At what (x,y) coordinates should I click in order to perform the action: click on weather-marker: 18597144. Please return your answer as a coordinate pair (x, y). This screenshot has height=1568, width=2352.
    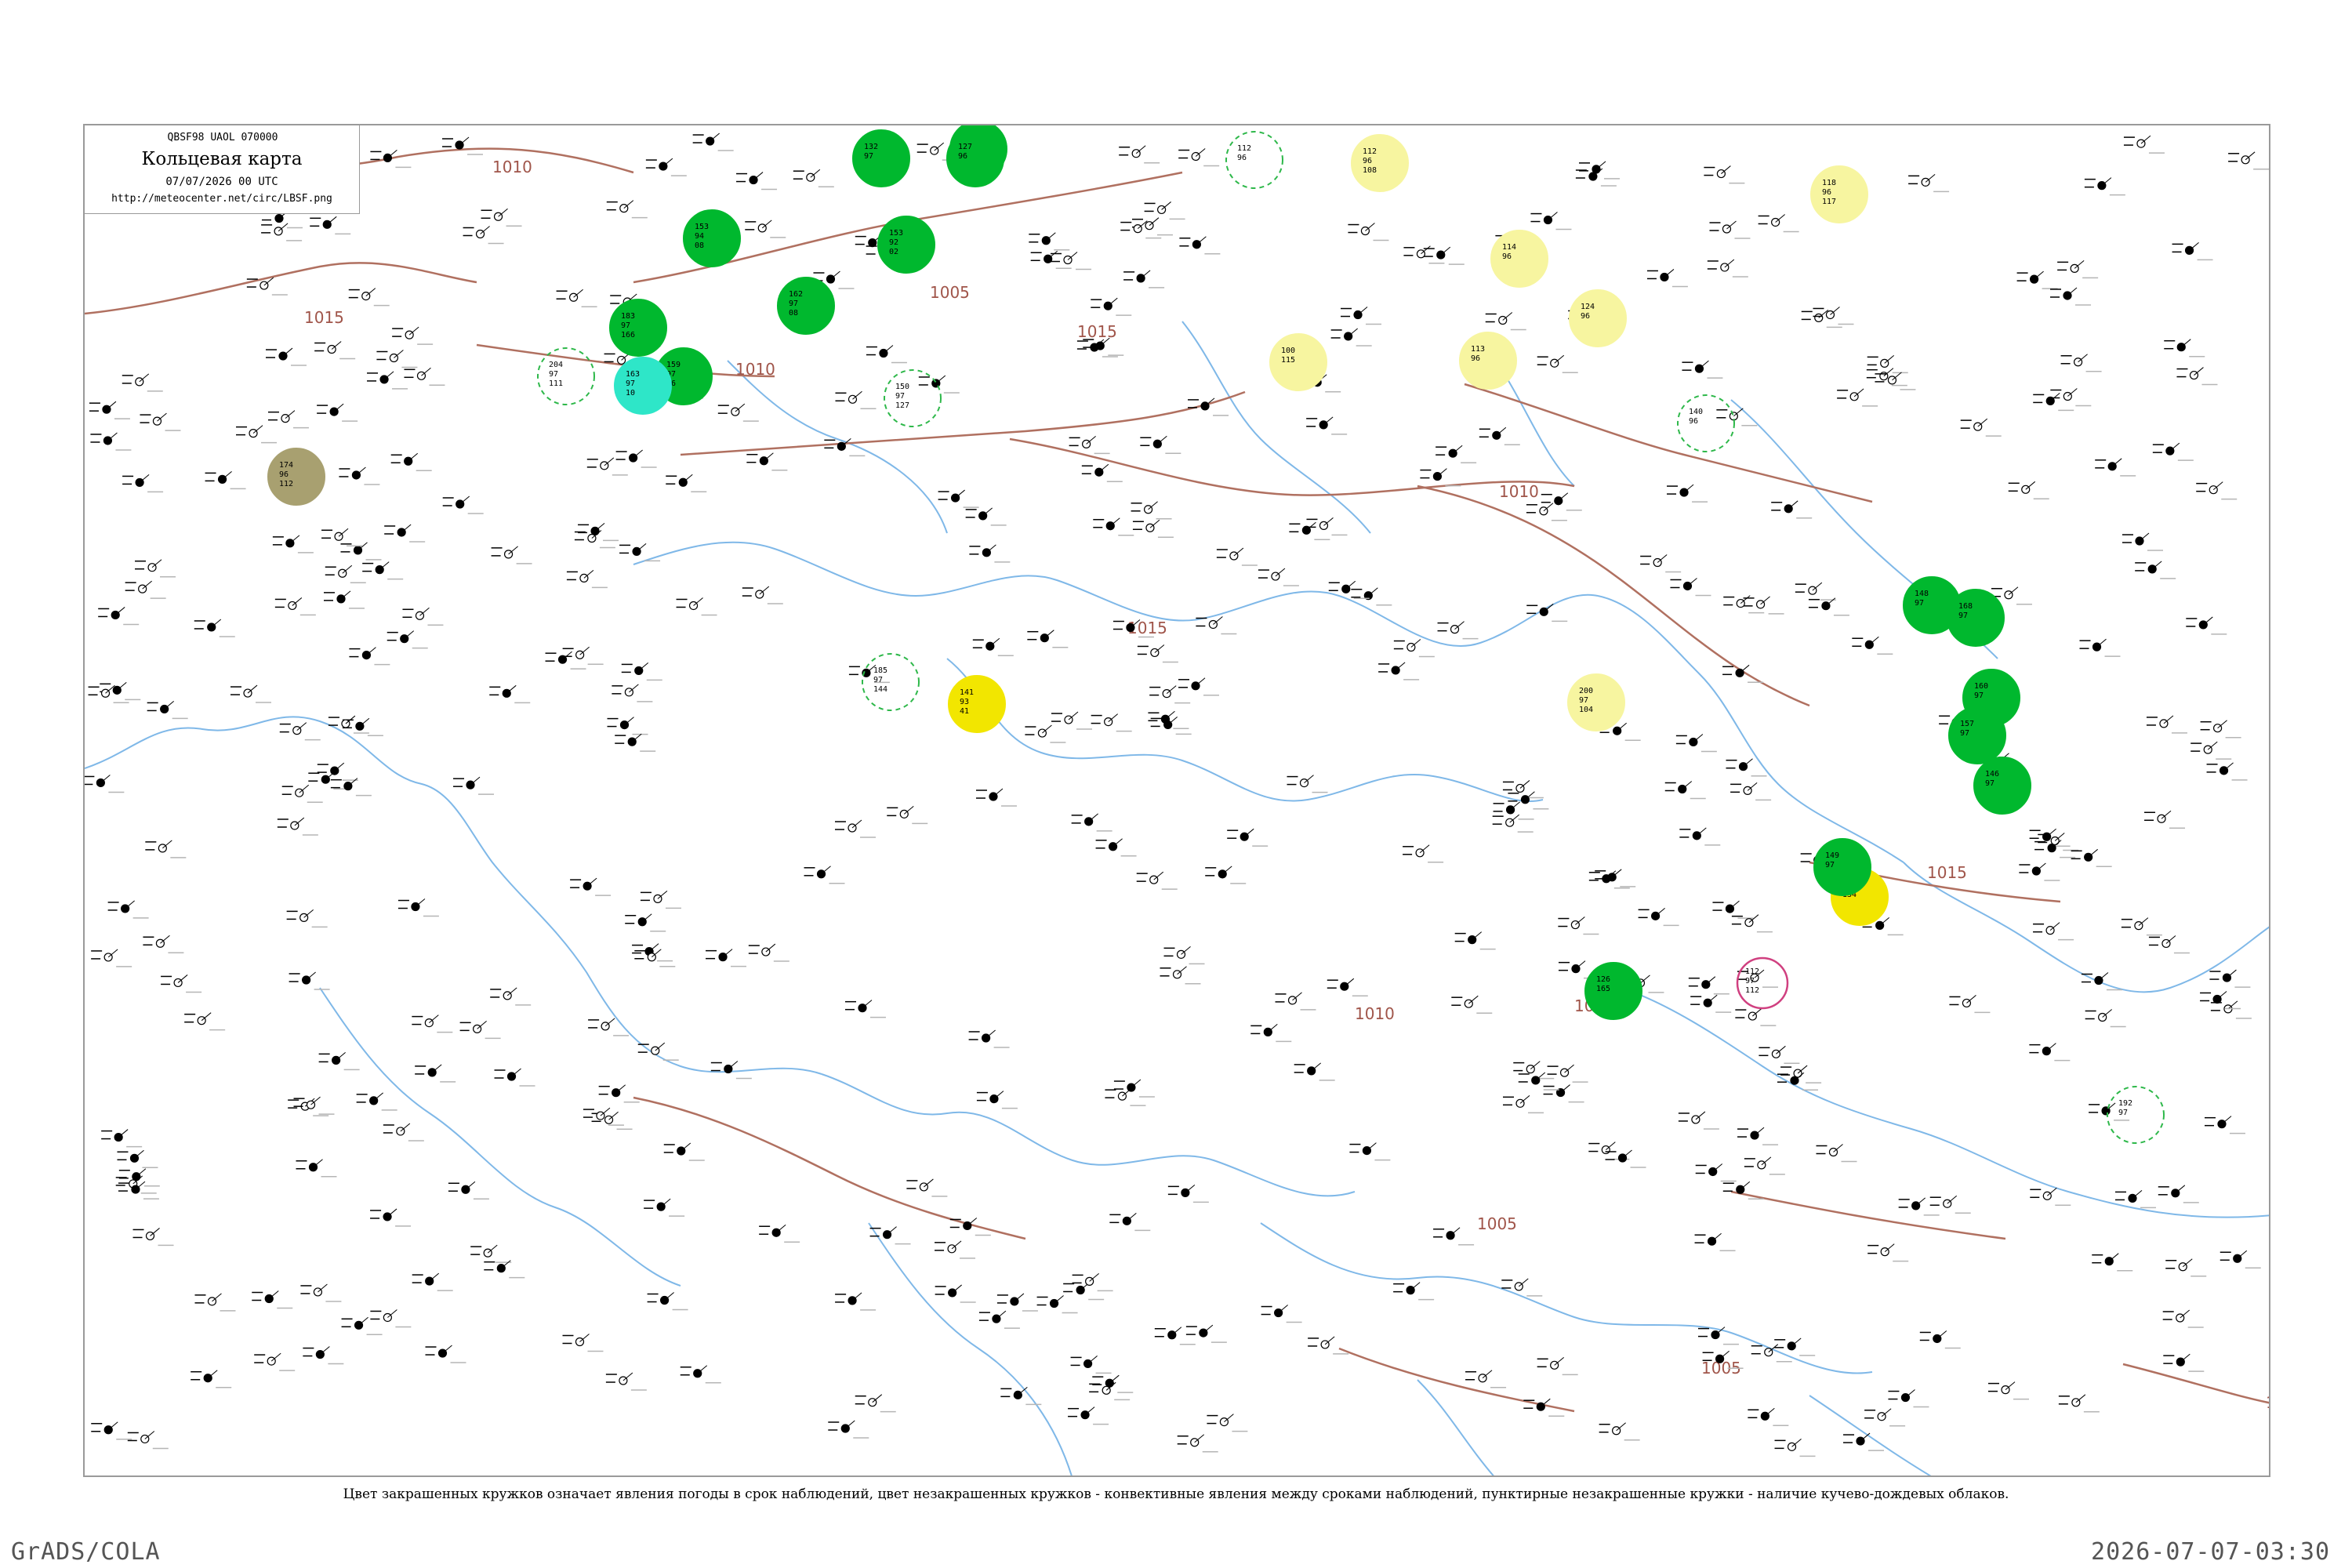
    Looking at the image, I should click on (891, 682).